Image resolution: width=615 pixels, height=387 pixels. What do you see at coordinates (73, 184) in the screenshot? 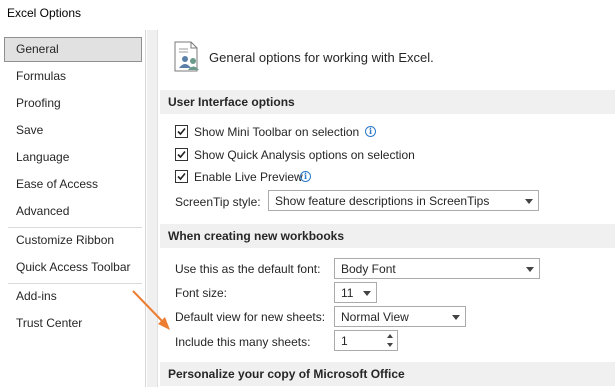
I see `sidebar-item-ease-of-access: Ease of Access` at bounding box center [73, 184].